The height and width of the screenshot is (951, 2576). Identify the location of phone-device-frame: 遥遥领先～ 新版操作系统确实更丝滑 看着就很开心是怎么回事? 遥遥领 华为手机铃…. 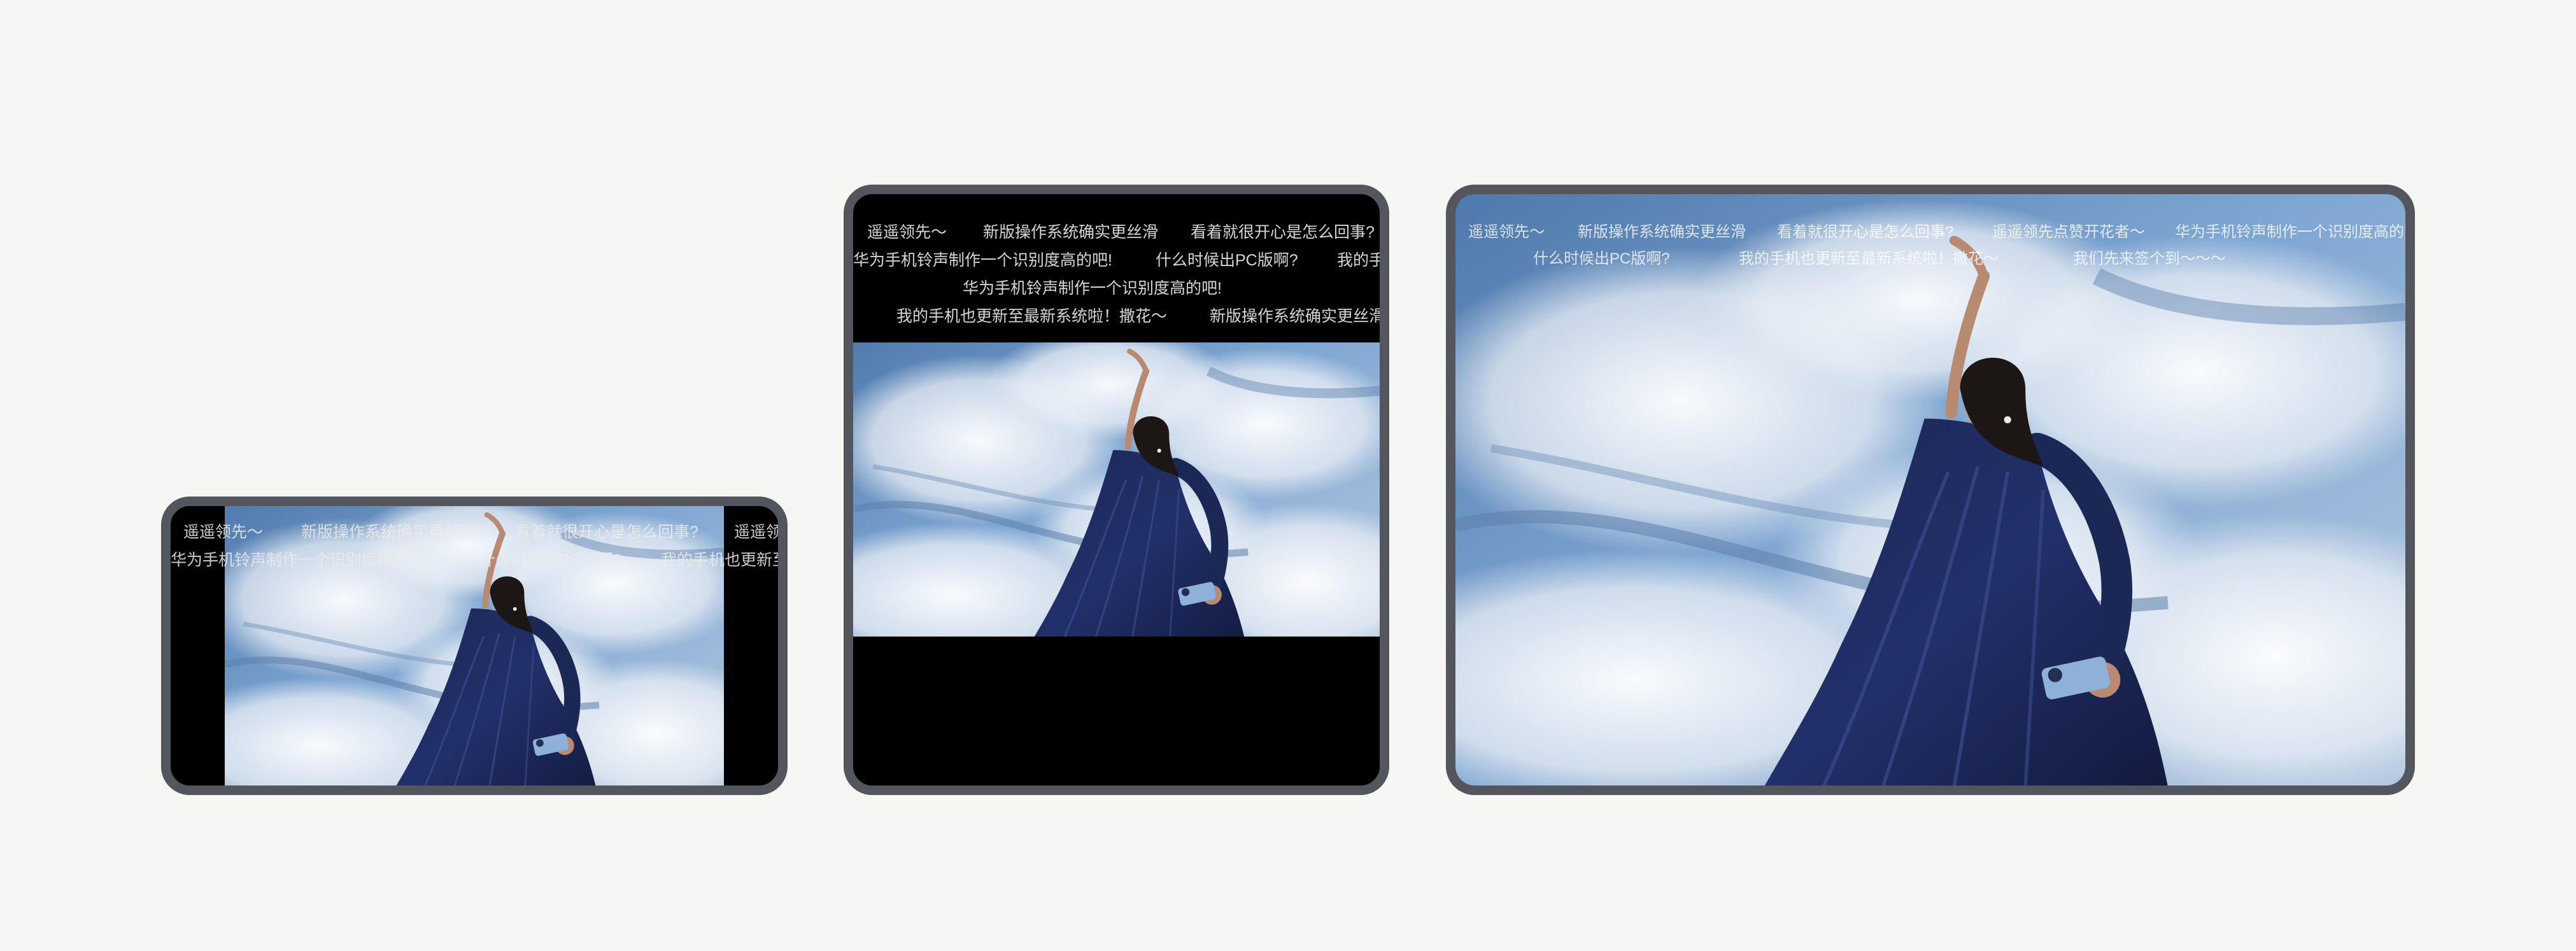
(474, 646).